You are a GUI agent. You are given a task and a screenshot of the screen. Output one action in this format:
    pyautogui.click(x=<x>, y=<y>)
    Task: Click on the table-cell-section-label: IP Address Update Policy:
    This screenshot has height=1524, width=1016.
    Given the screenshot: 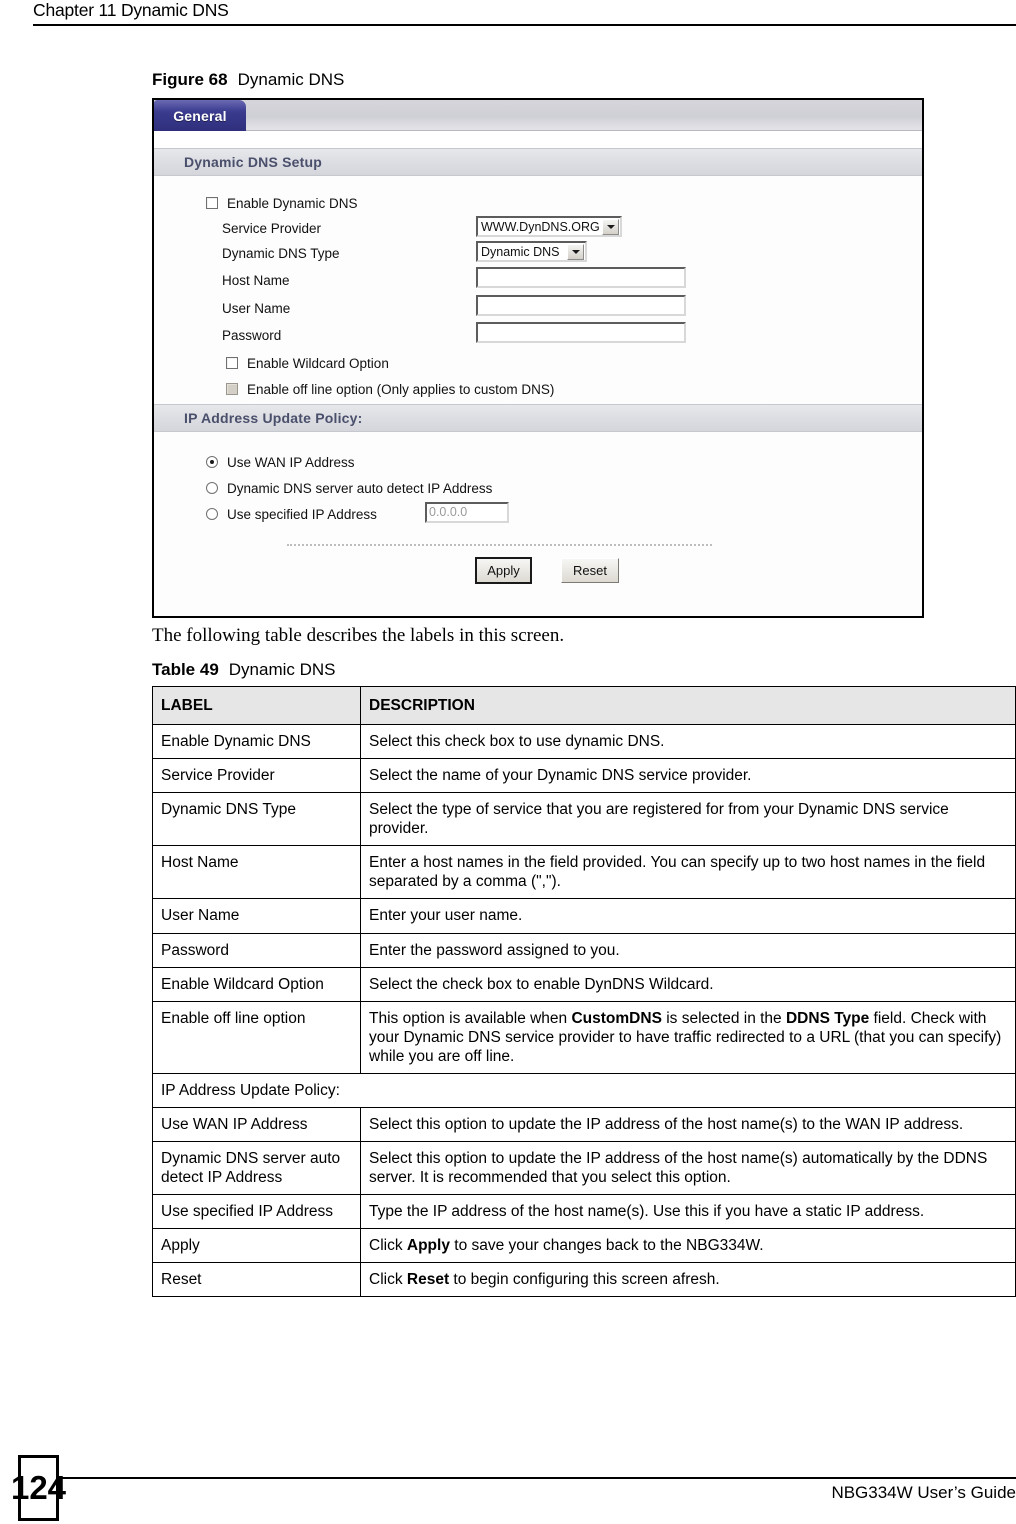 What is the action you would take?
    pyautogui.click(x=584, y=1090)
    